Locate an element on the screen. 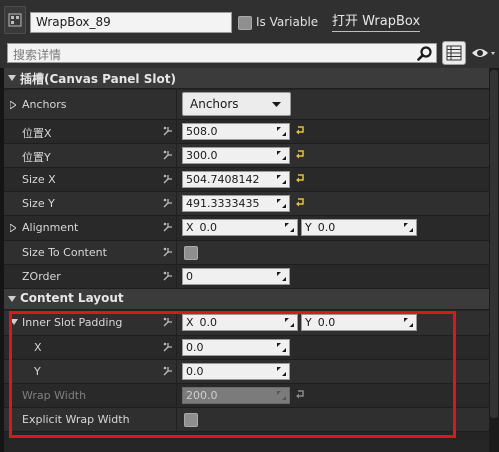 Image resolution: width=499 pixels, height=452 pixels. size-x-field: 504.7408142 is located at coordinates (236, 179).